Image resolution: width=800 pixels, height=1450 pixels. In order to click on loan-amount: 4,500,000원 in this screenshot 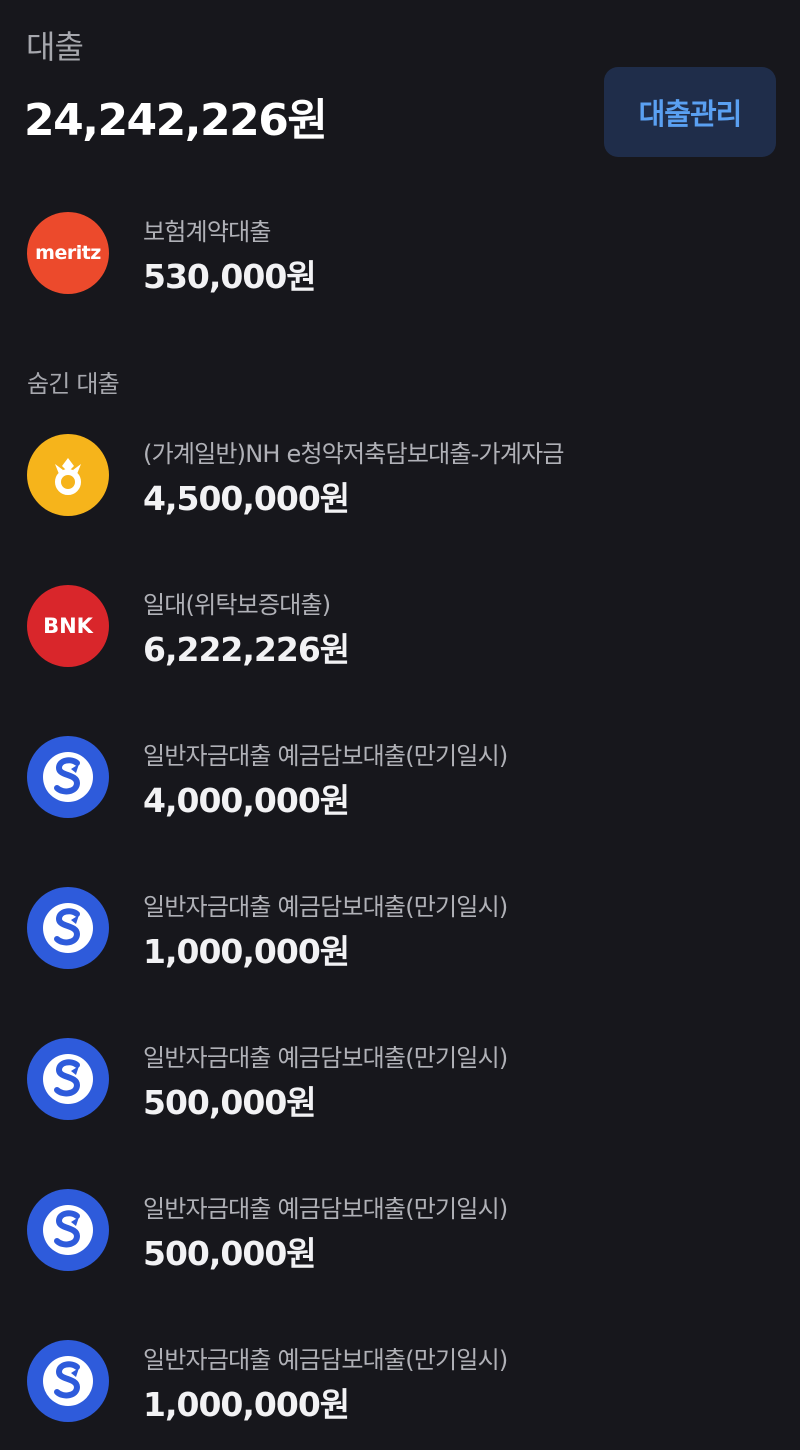, I will do `click(246, 498)`.